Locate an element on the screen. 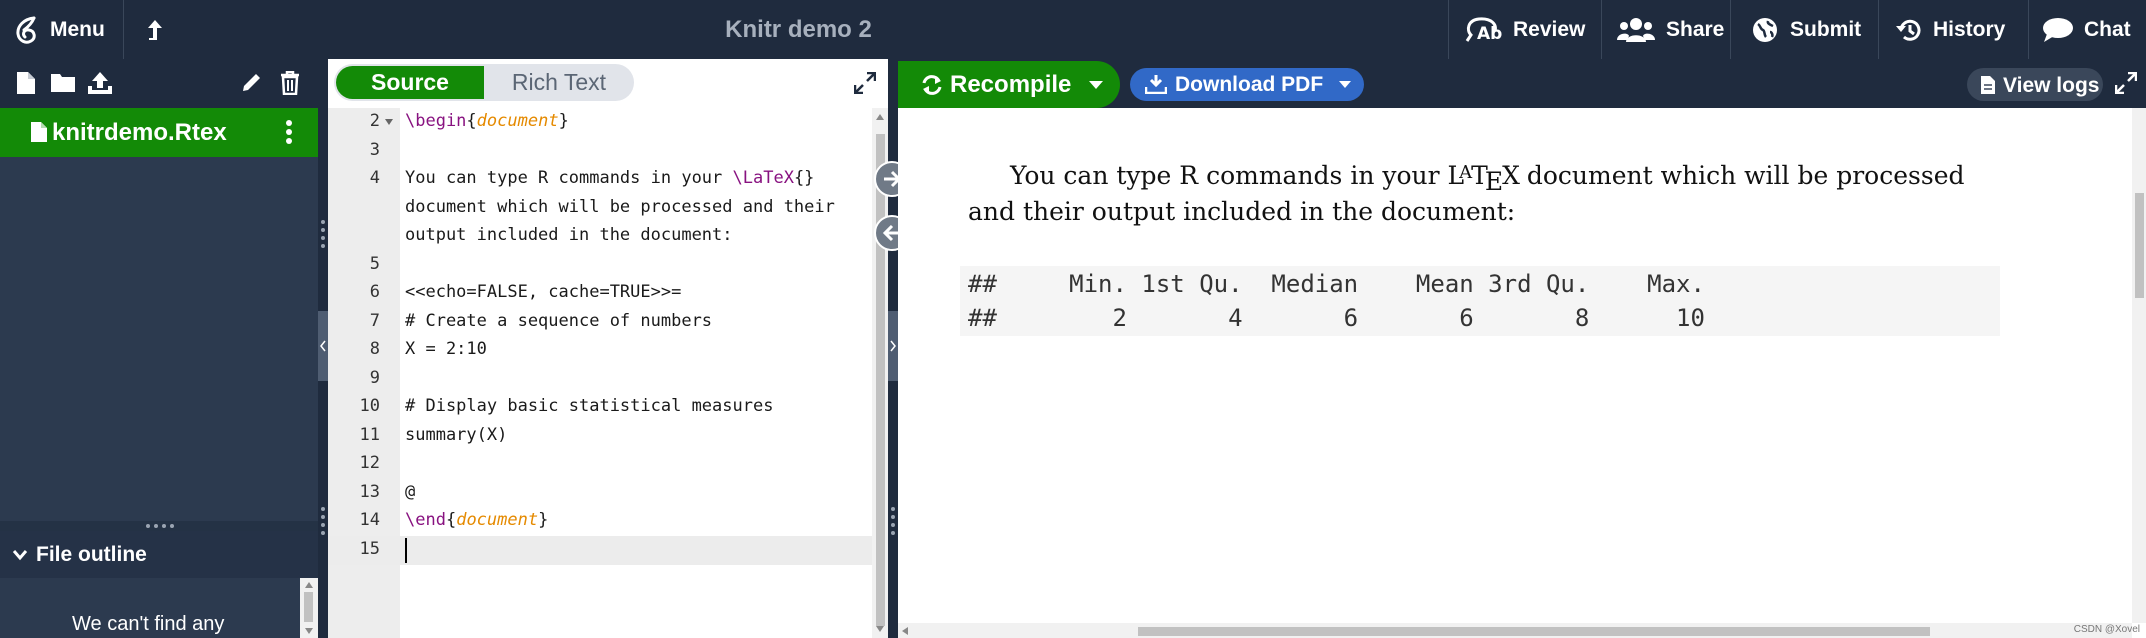 This screenshot has height=638, width=2146. recompile-button: Recompile is located at coordinates (1009, 84).